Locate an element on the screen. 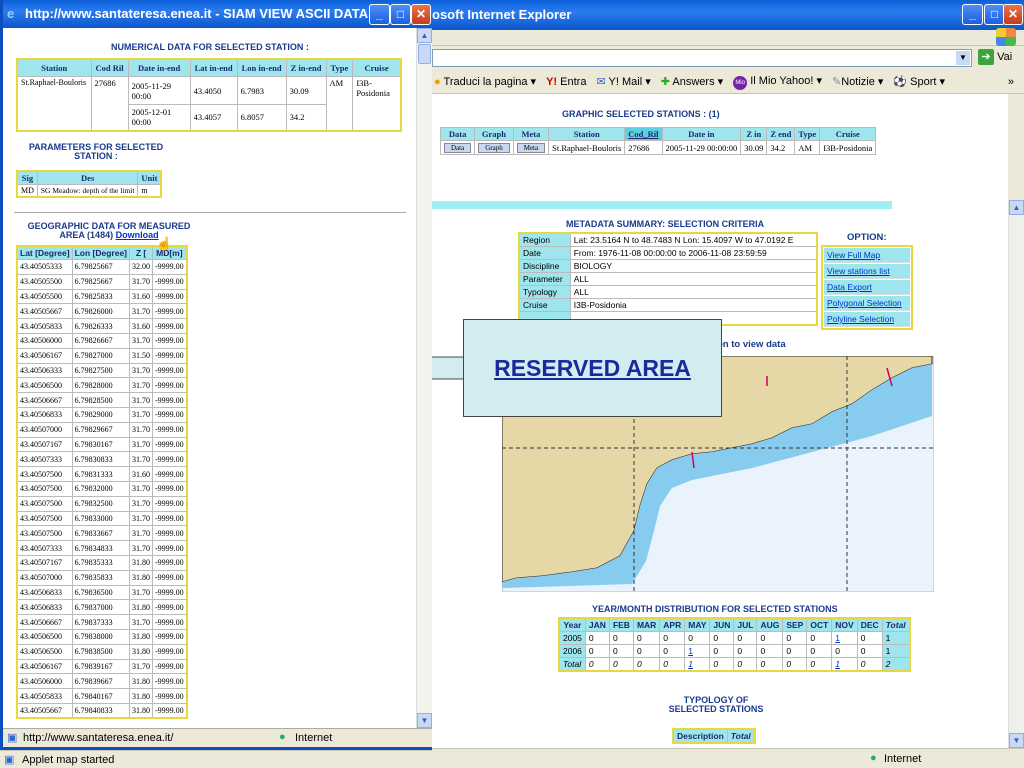 This screenshot has width=1024, height=768. graphic-selected-heading: GRAPHIC SELECTED STATIONS : (1) is located at coordinates (641, 114).